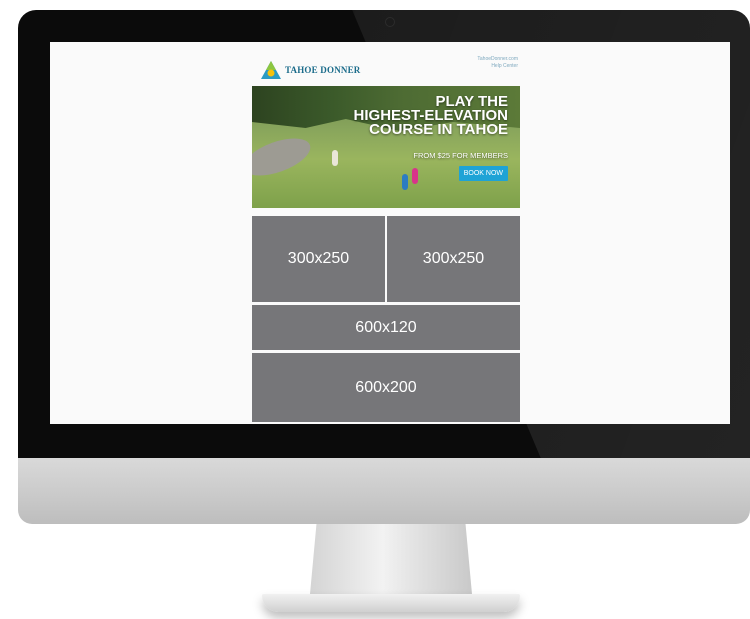 This screenshot has height=619, width=750. Describe the element at coordinates (438, 129) in the screenshot. I see `headline-line: COURSE IN TAHOE` at that location.